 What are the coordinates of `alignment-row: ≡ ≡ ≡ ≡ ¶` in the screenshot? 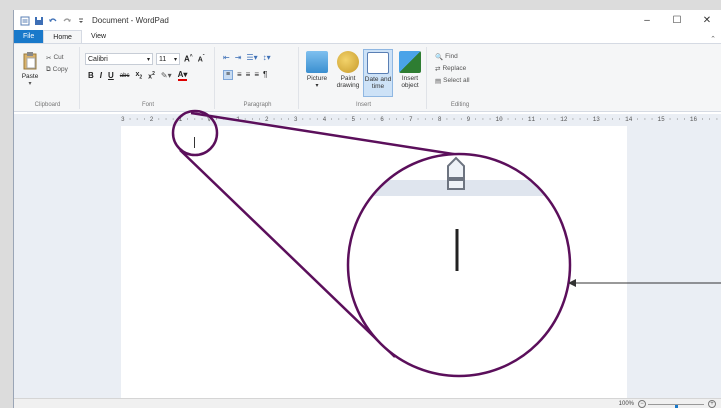 It's located at (245, 75).